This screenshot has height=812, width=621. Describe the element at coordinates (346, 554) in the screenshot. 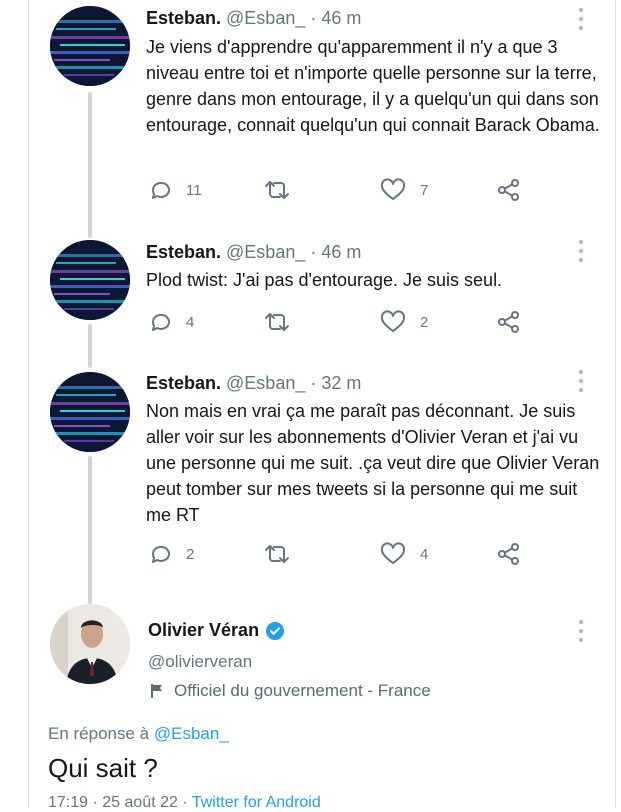

I see `tweet-actions: 2 4` at that location.